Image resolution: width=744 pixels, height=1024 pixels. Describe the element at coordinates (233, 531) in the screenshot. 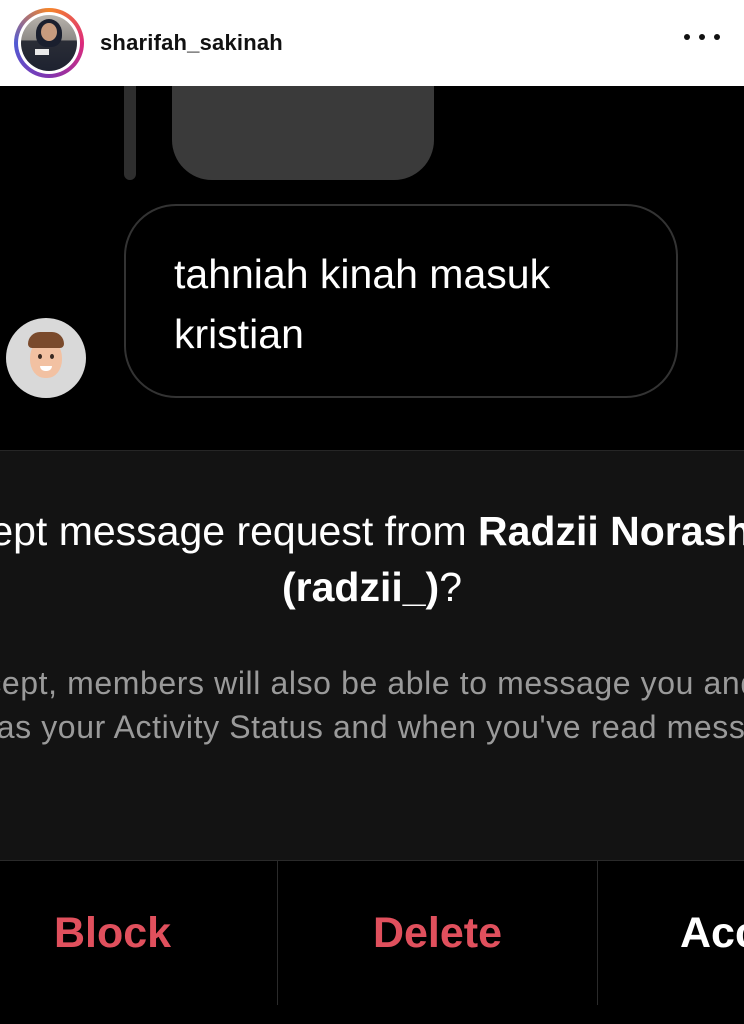

I see `request-title-prefix: Accept message request from` at that location.